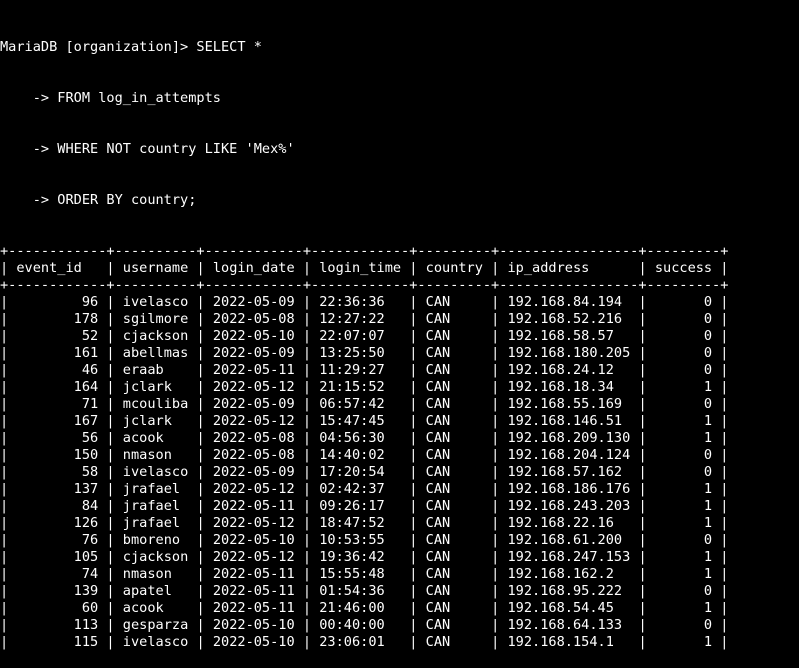 The image size is (799, 668). Describe the element at coordinates (569, 387) in the screenshot. I see `cell-ip_address: 192.168.18.34` at that location.